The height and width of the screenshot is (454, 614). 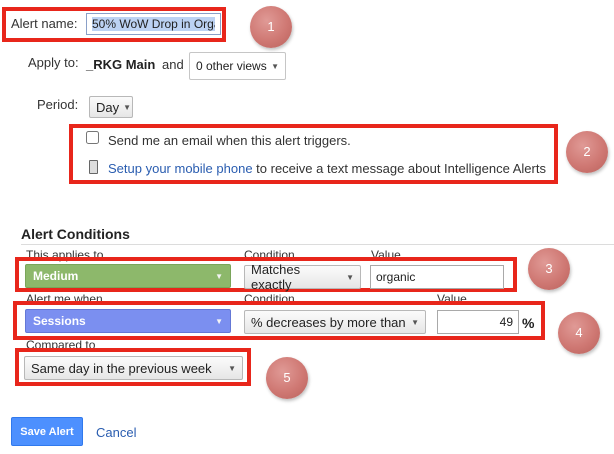 I want to click on metric-value-number: 49, so click(x=506, y=322).